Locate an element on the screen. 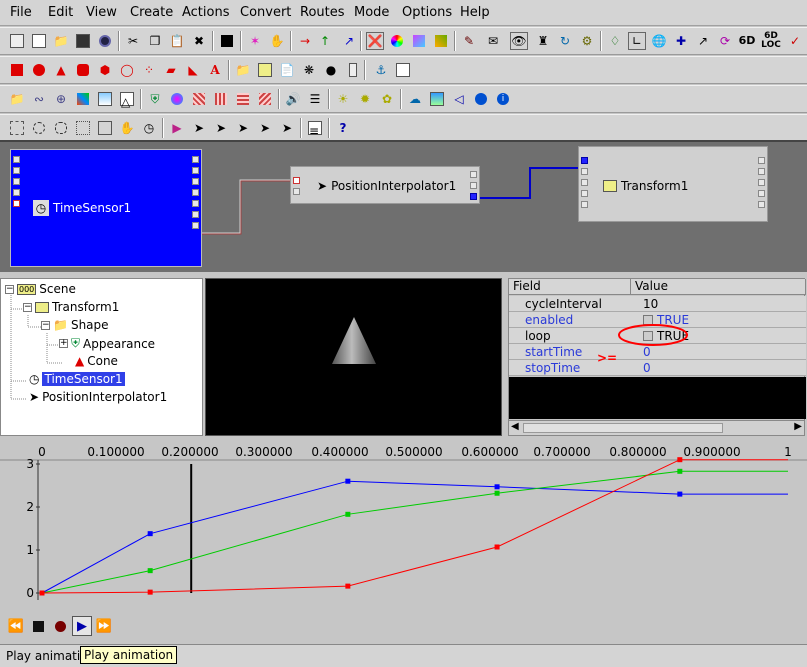  rotate-icon: ↻ is located at coordinates (565, 41).